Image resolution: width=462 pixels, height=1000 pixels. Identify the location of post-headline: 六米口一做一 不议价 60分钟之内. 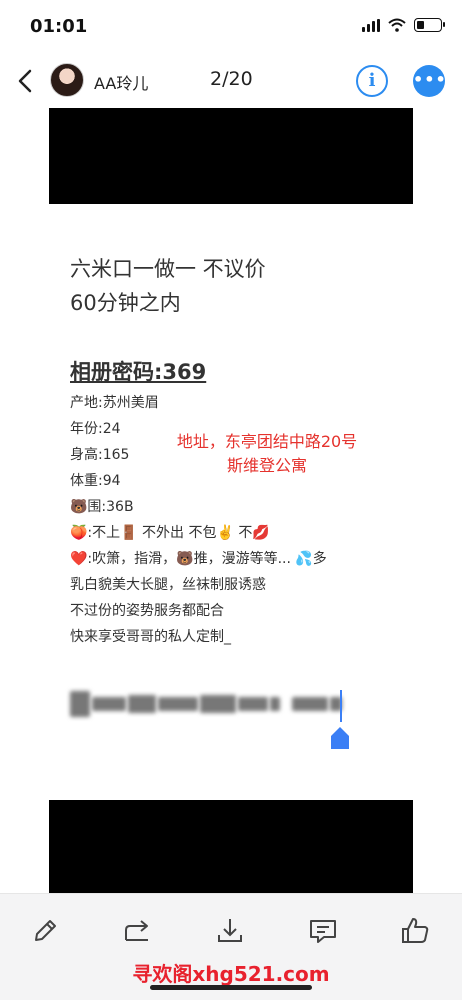
(235, 286).